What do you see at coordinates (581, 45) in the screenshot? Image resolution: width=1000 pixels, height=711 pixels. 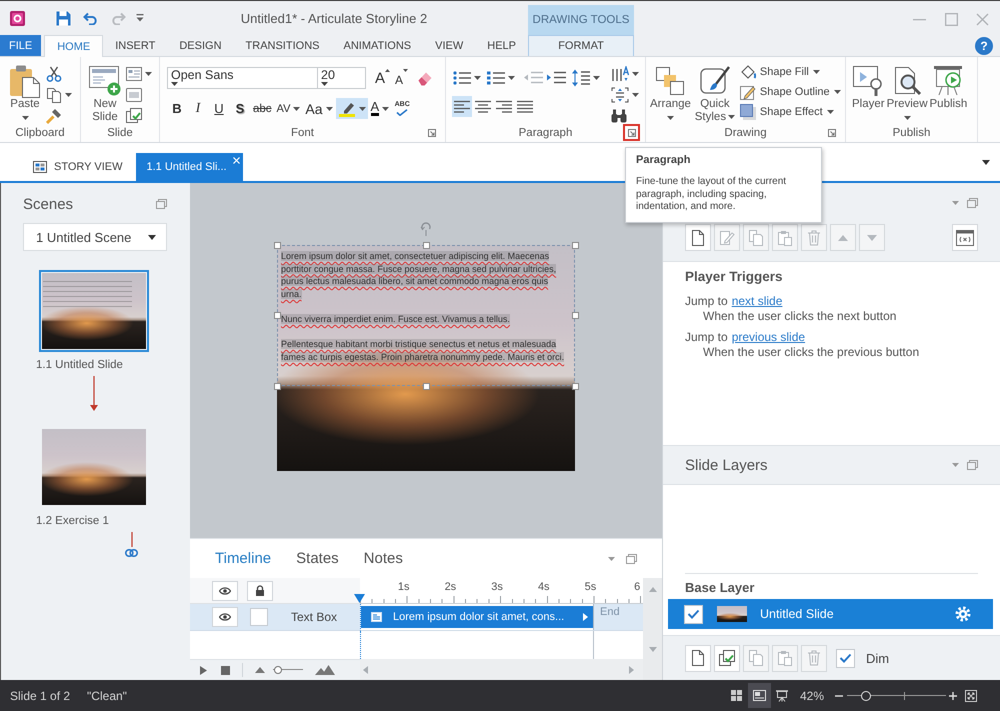 I see `ribbon-tab: FORMAT` at bounding box center [581, 45].